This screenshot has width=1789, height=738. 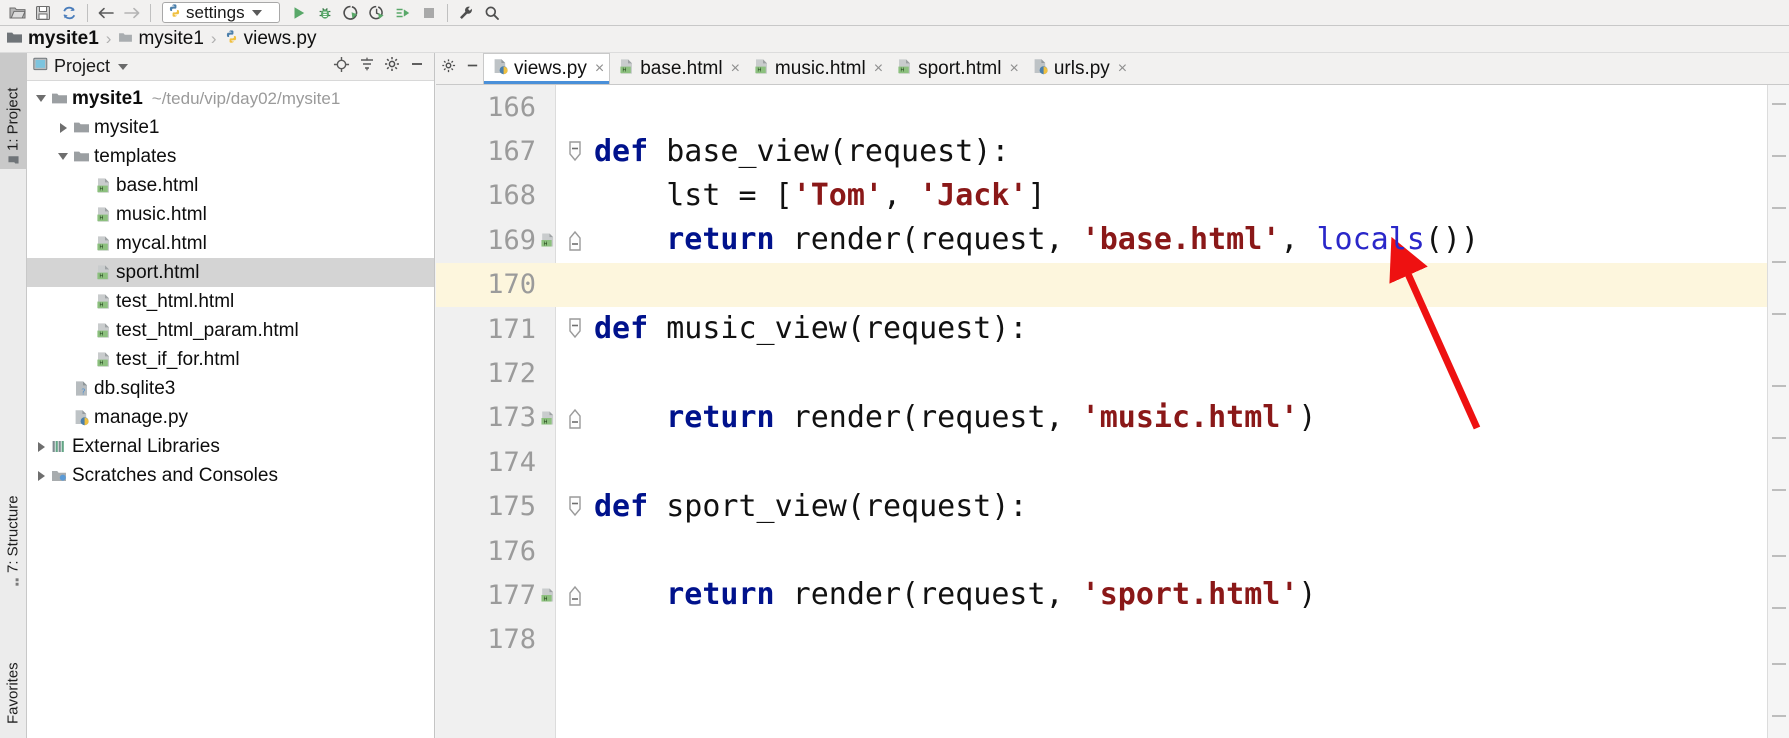 I want to click on search-icon, so click(x=492, y=13).